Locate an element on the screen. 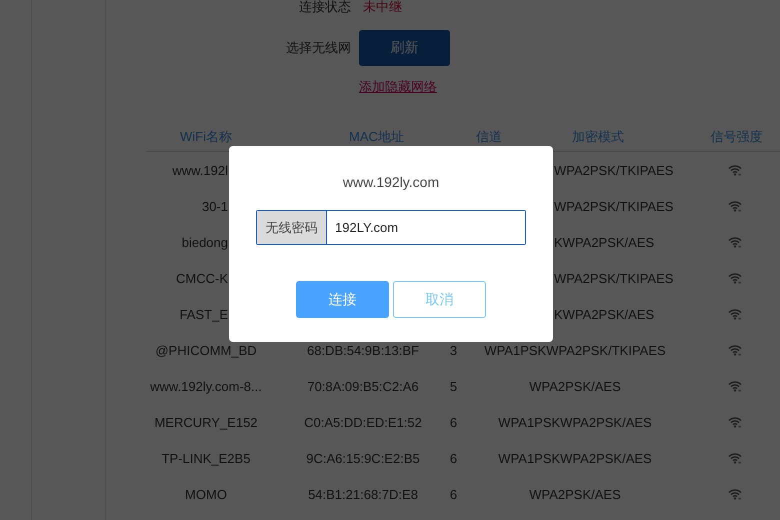  table-cell-text: 5 is located at coordinates (453, 386).